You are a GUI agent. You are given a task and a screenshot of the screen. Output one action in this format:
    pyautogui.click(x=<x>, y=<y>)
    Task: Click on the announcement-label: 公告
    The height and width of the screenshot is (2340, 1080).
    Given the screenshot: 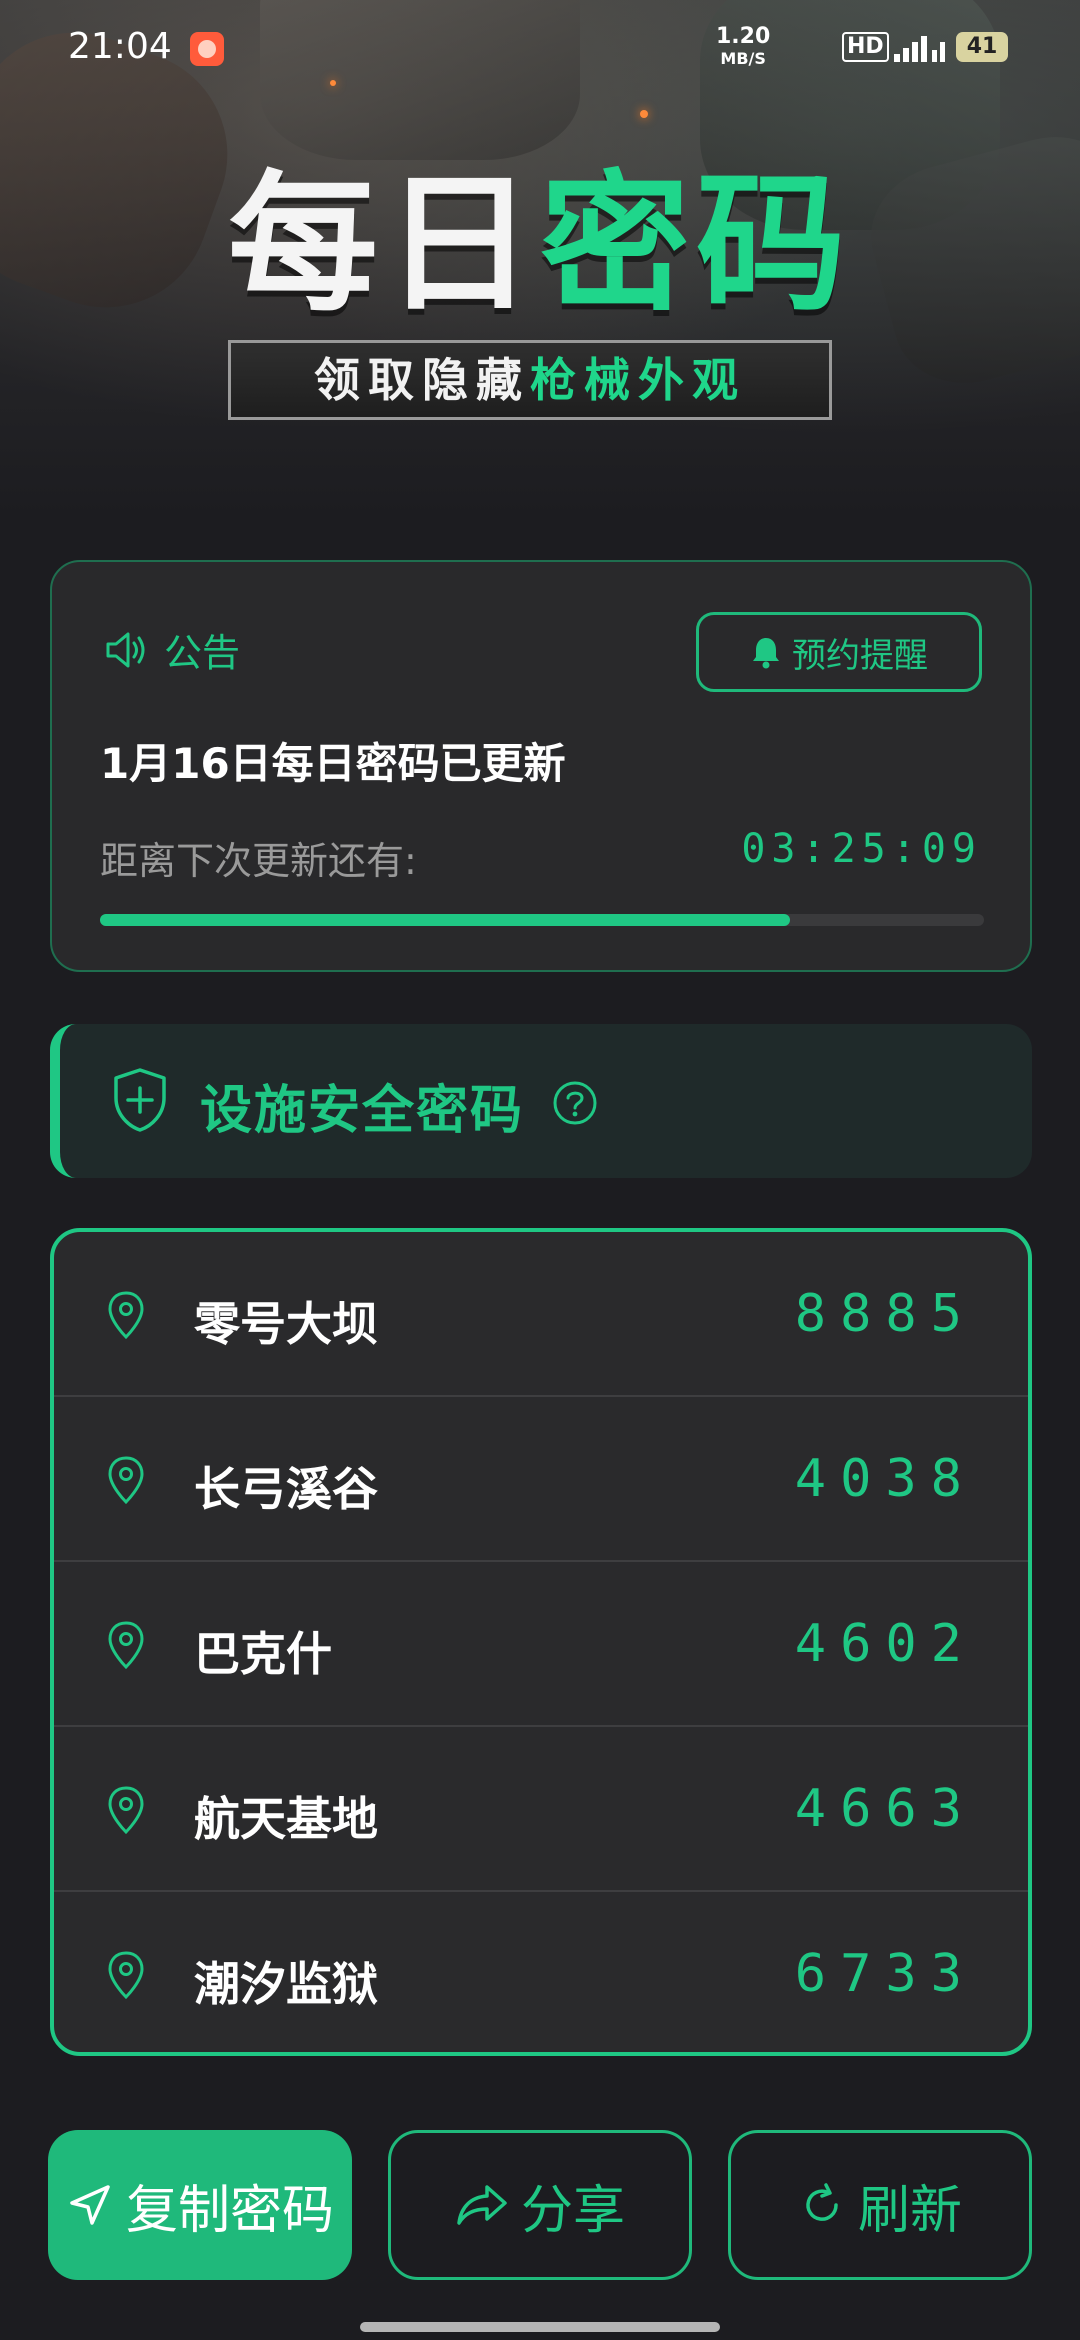 What is the action you would take?
    pyautogui.click(x=202, y=653)
    